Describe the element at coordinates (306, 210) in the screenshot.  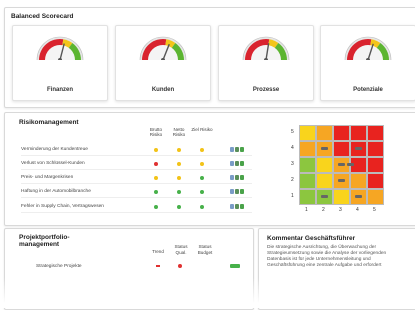
I see `matrix-x-tick: 1` at that location.